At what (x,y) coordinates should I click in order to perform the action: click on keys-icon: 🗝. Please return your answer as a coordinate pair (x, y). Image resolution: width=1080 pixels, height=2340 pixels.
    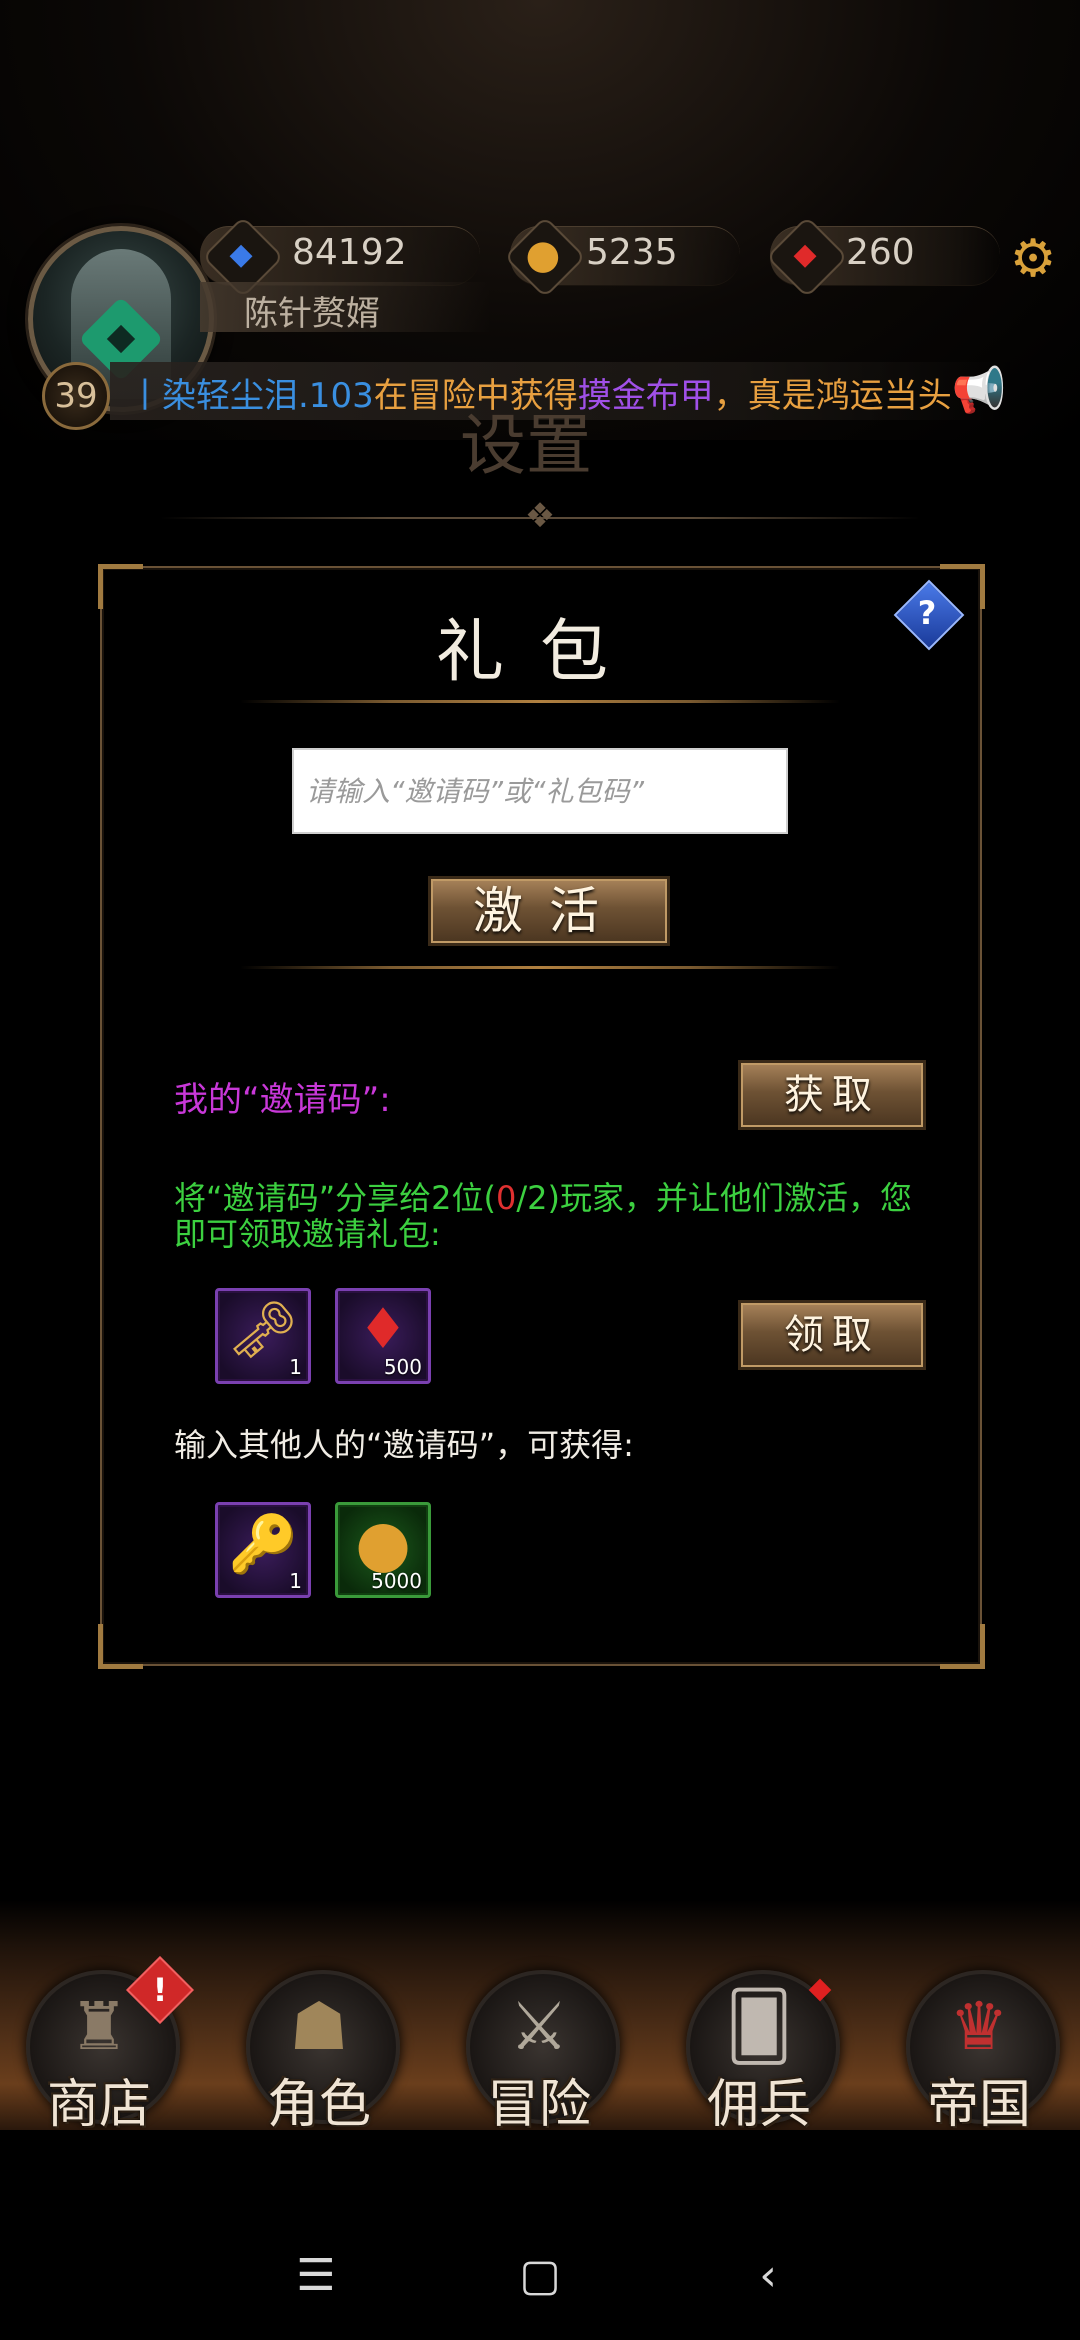
    Looking at the image, I should click on (263, 1330).